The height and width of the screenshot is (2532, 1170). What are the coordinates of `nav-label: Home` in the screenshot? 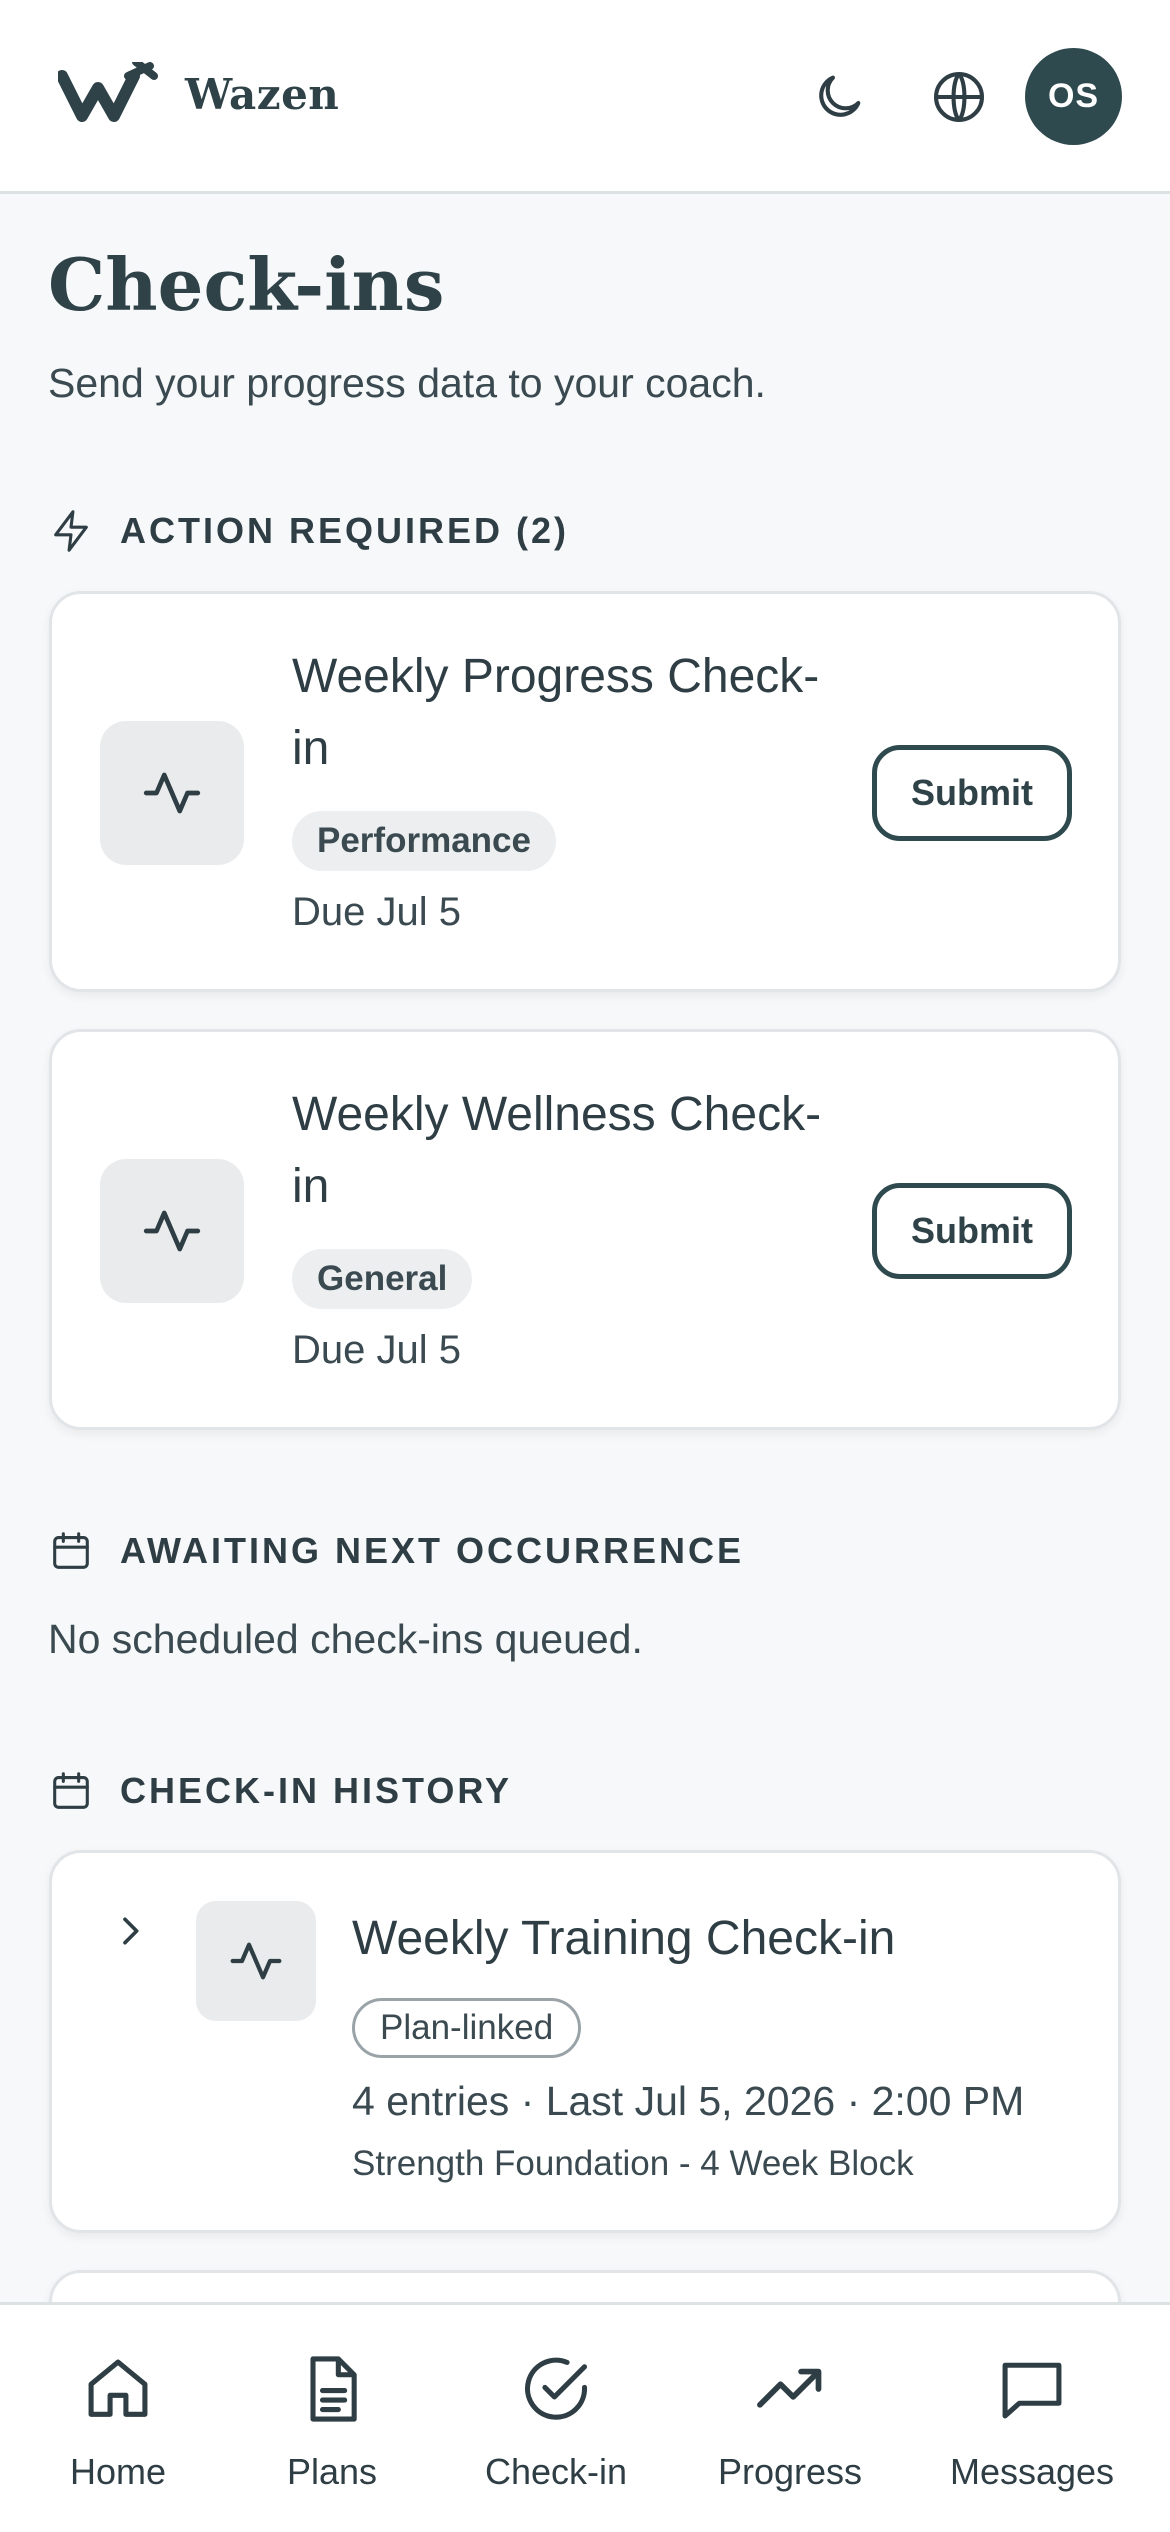 It's located at (118, 2471).